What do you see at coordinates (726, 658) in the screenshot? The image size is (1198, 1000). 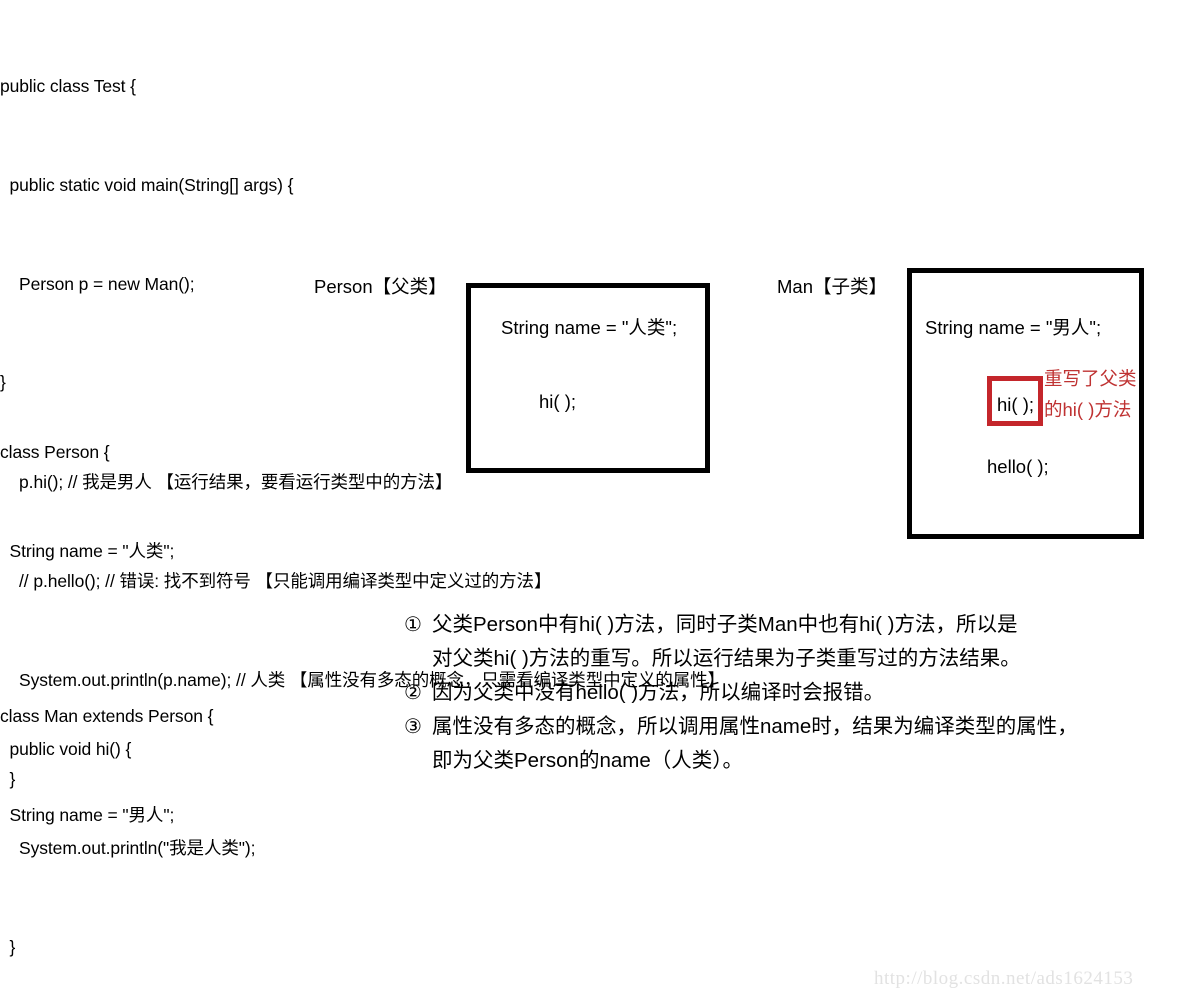 I see `explanation-line: 对父类hi( )方法的重写。所以运行结果为子类重写过的方法结果。` at bounding box center [726, 658].